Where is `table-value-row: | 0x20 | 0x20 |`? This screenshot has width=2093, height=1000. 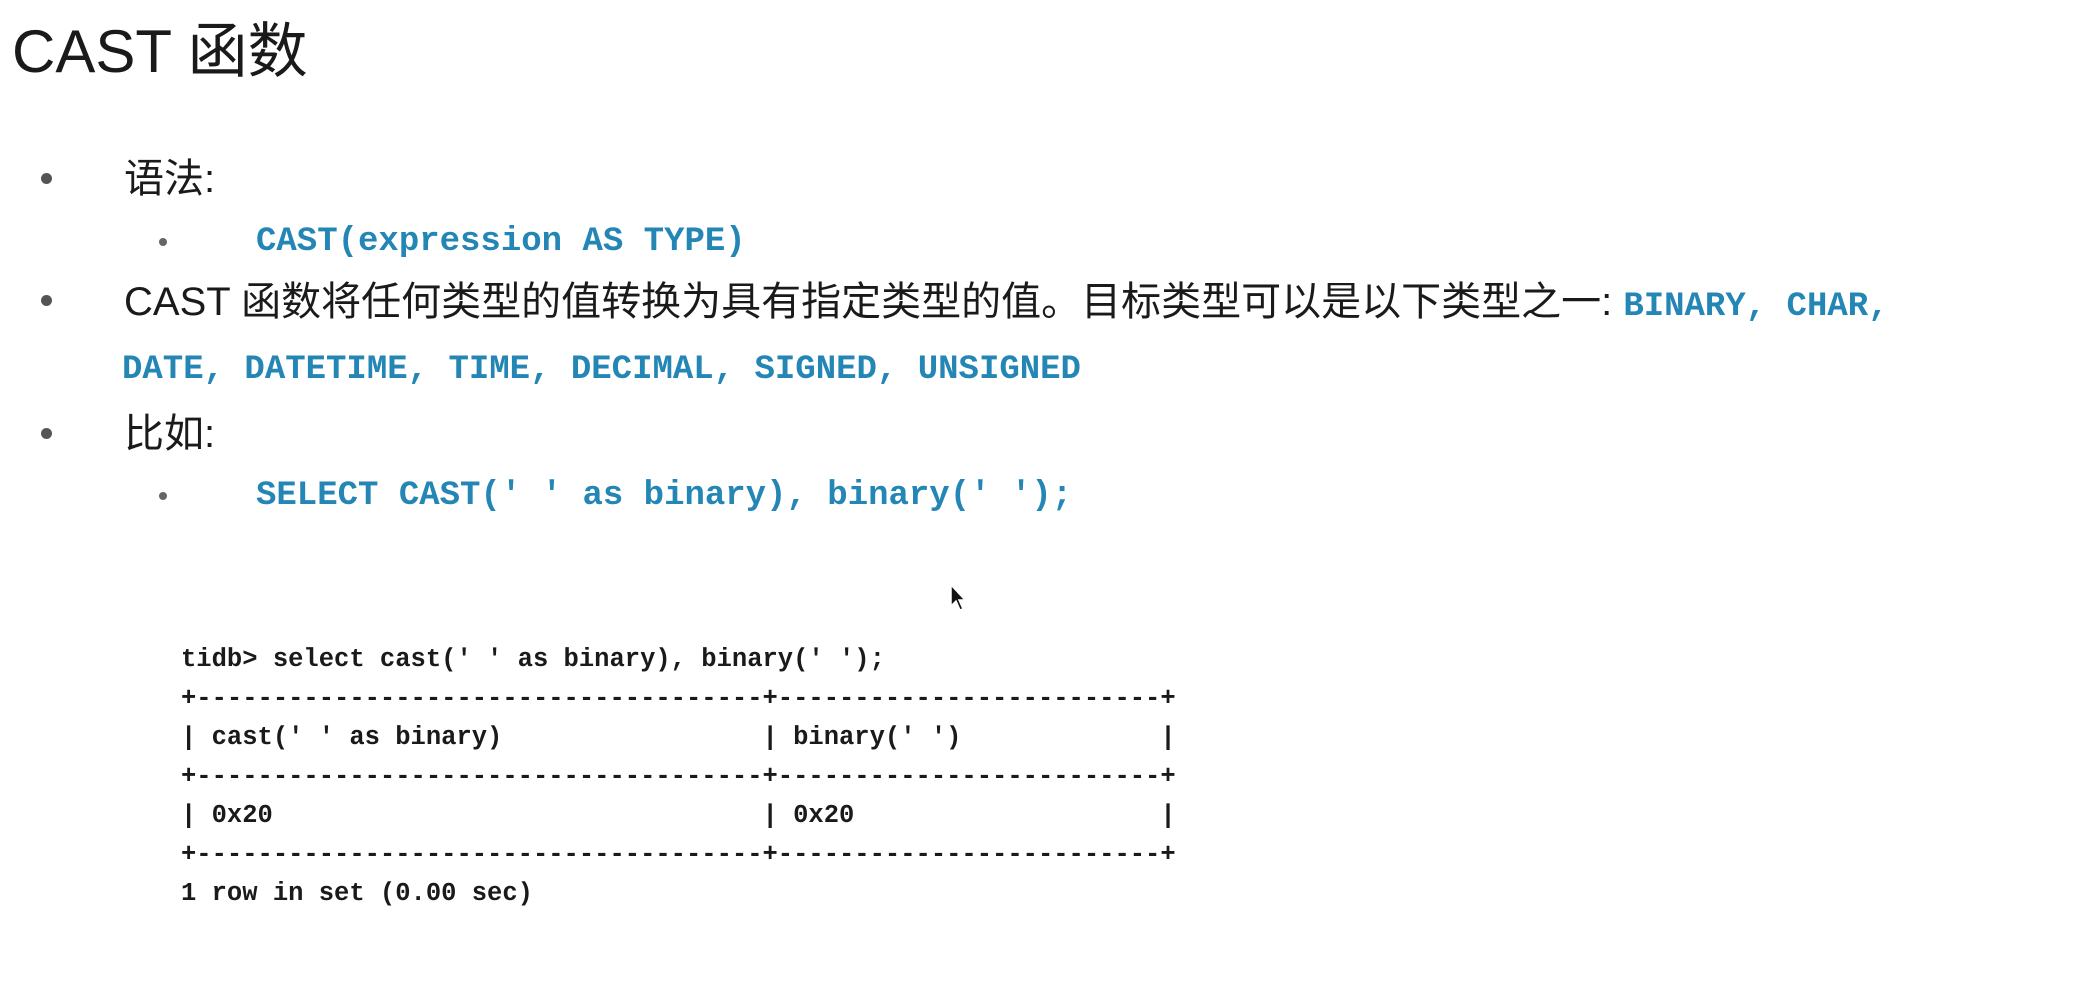
table-value-row: | 0x20 | 0x20 | is located at coordinates (678, 815).